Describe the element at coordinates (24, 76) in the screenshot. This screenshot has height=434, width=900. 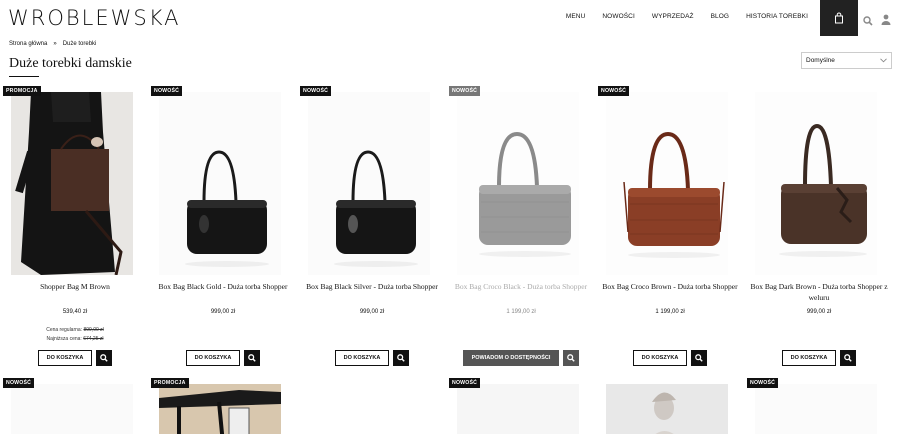
I see `title-underline` at that location.